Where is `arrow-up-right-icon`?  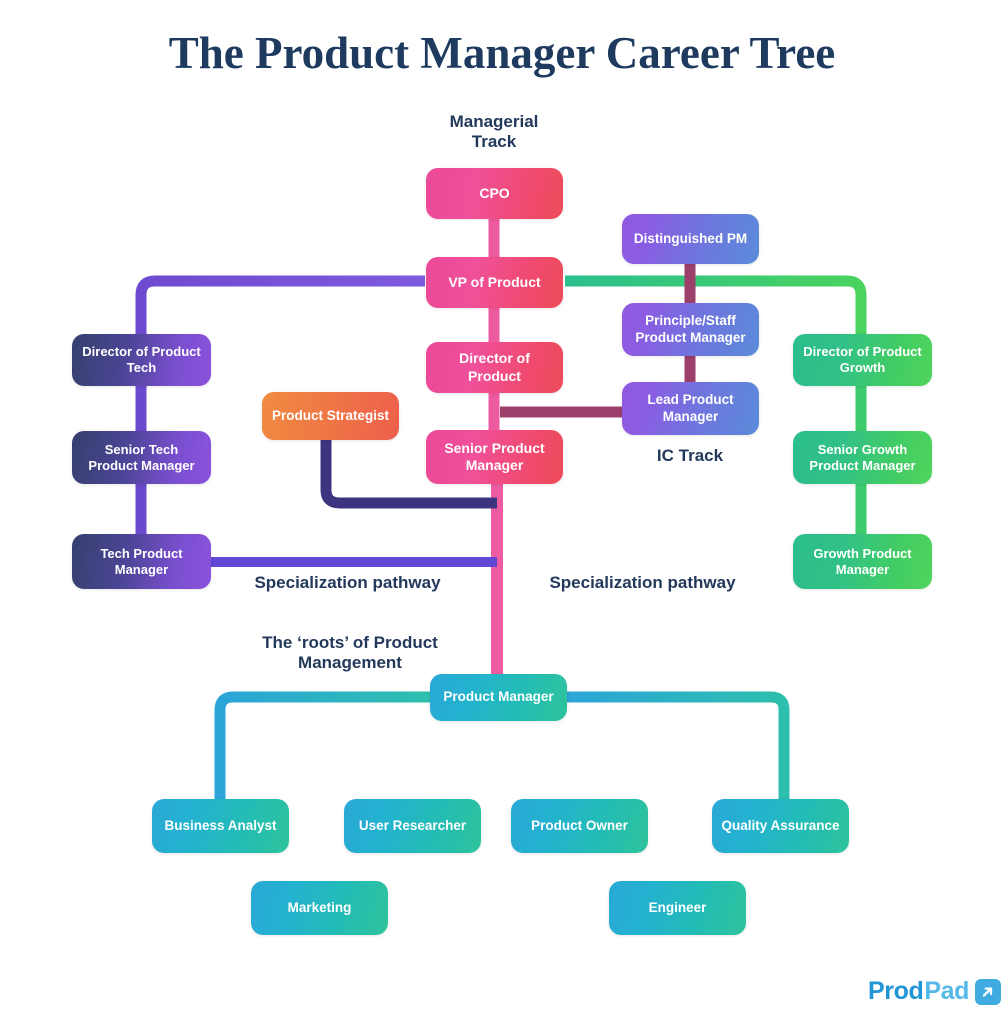
arrow-up-right-icon is located at coordinates (988, 991).